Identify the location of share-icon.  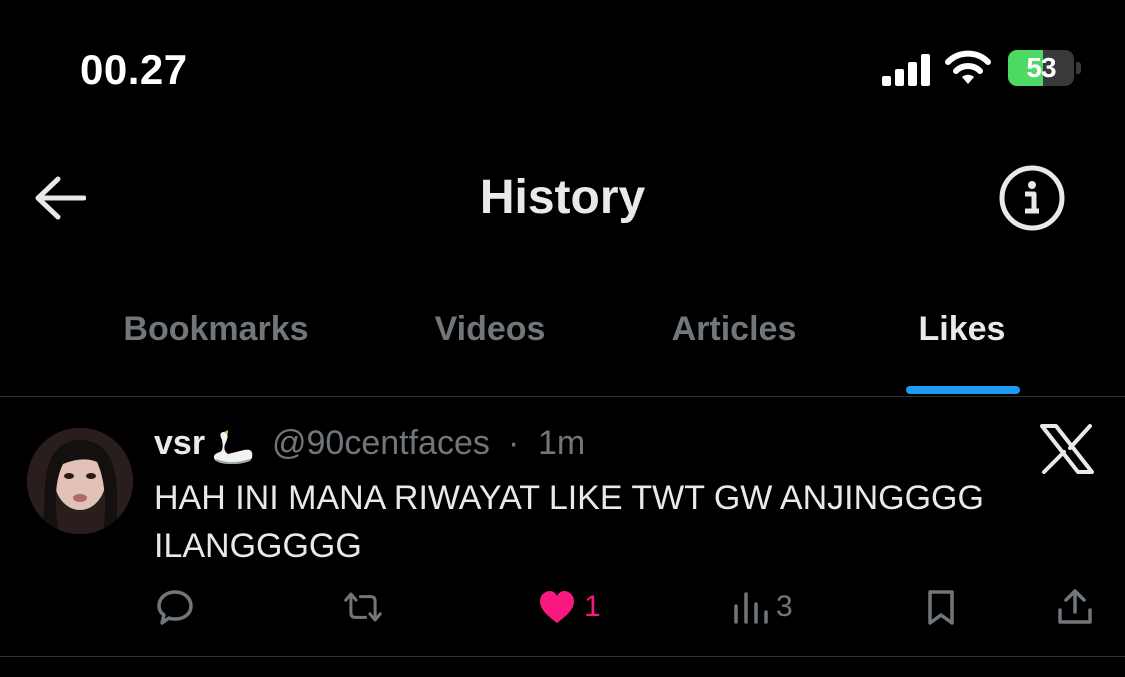
(1075, 607).